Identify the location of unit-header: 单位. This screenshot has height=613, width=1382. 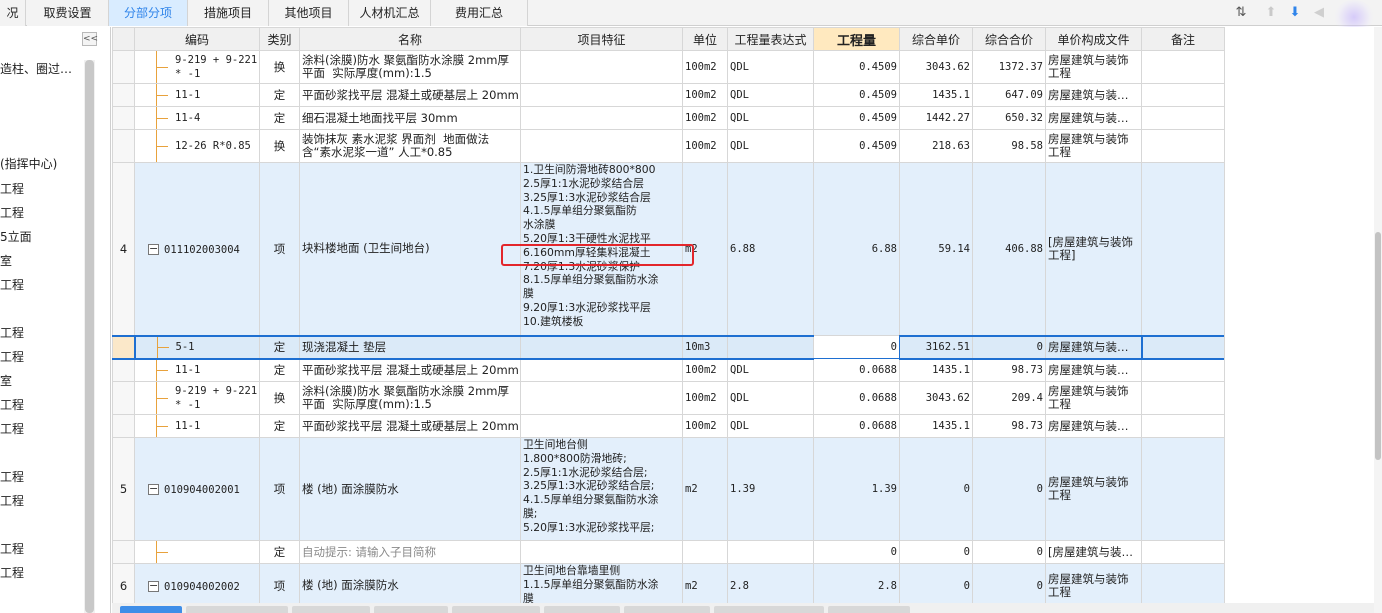
(705, 39).